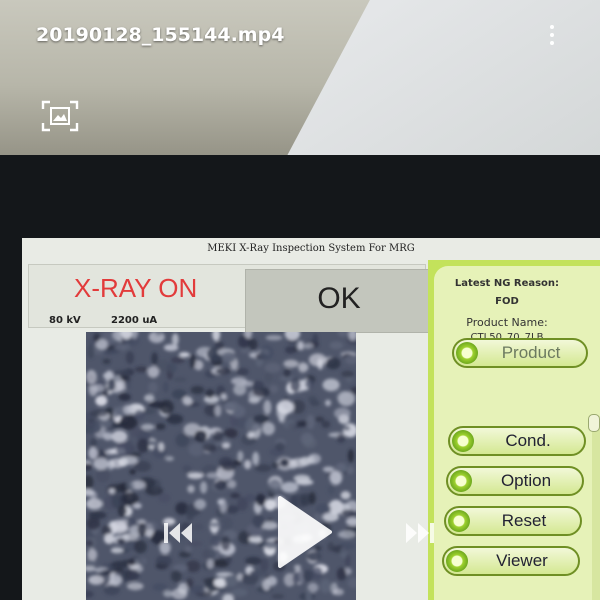 The image size is (600, 600). What do you see at coordinates (303, 532) in the screenshot?
I see `play-icon` at bounding box center [303, 532].